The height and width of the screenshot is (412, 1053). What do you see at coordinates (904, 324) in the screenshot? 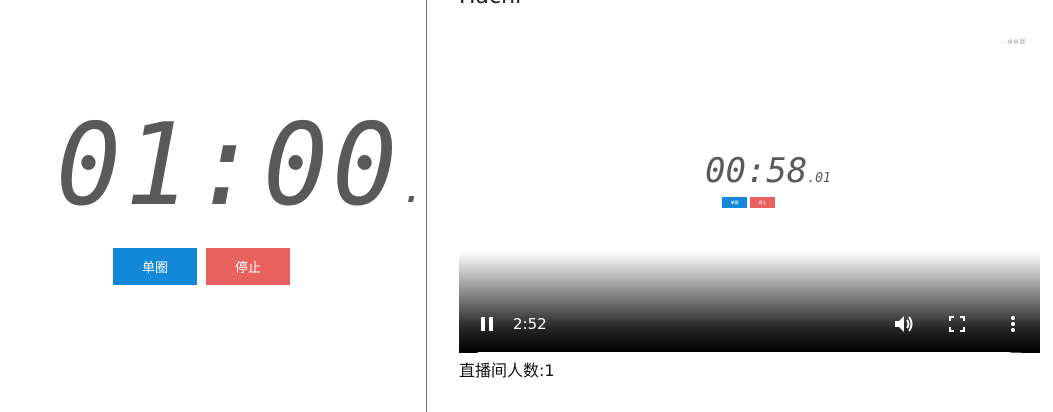
I see `volume-icon` at bounding box center [904, 324].